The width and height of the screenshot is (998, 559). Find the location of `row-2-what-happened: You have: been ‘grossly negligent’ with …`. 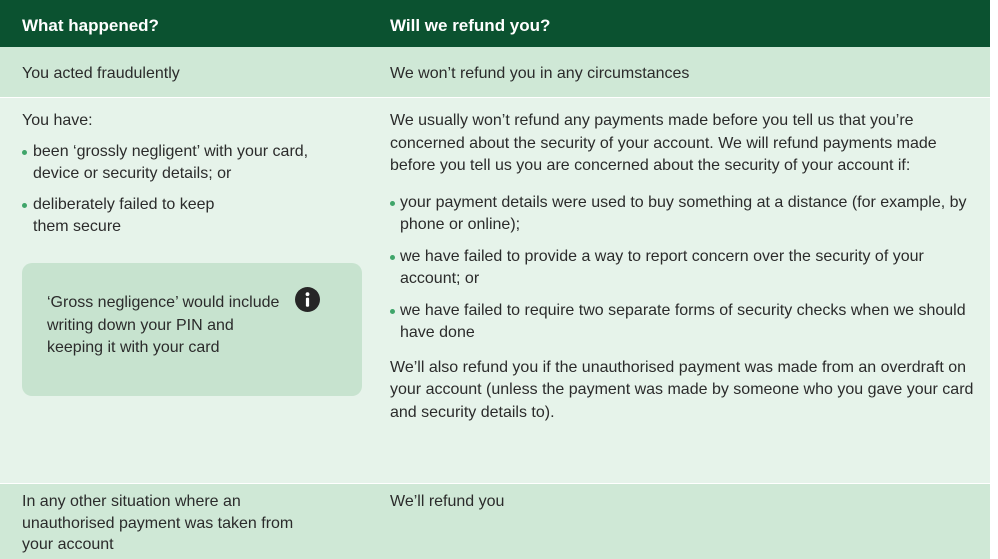

row-2-what-happened: You have: been ‘grossly negligent’ with … is located at coordinates (190, 172).